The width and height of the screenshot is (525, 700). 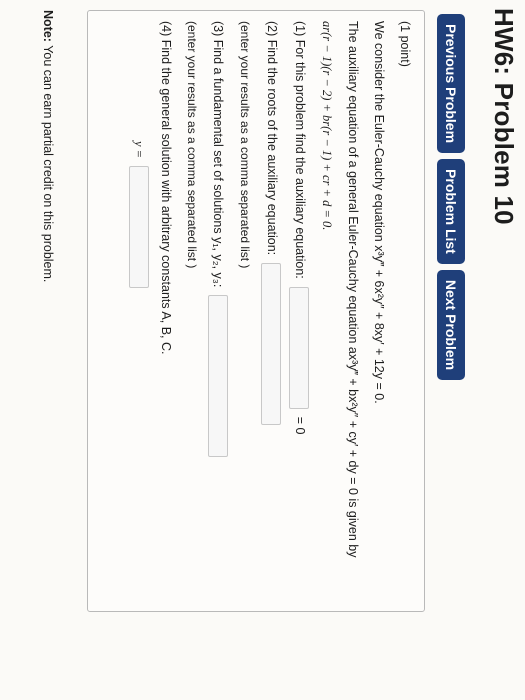 I want to click on note-label: Note:, so click(x=48, y=26).